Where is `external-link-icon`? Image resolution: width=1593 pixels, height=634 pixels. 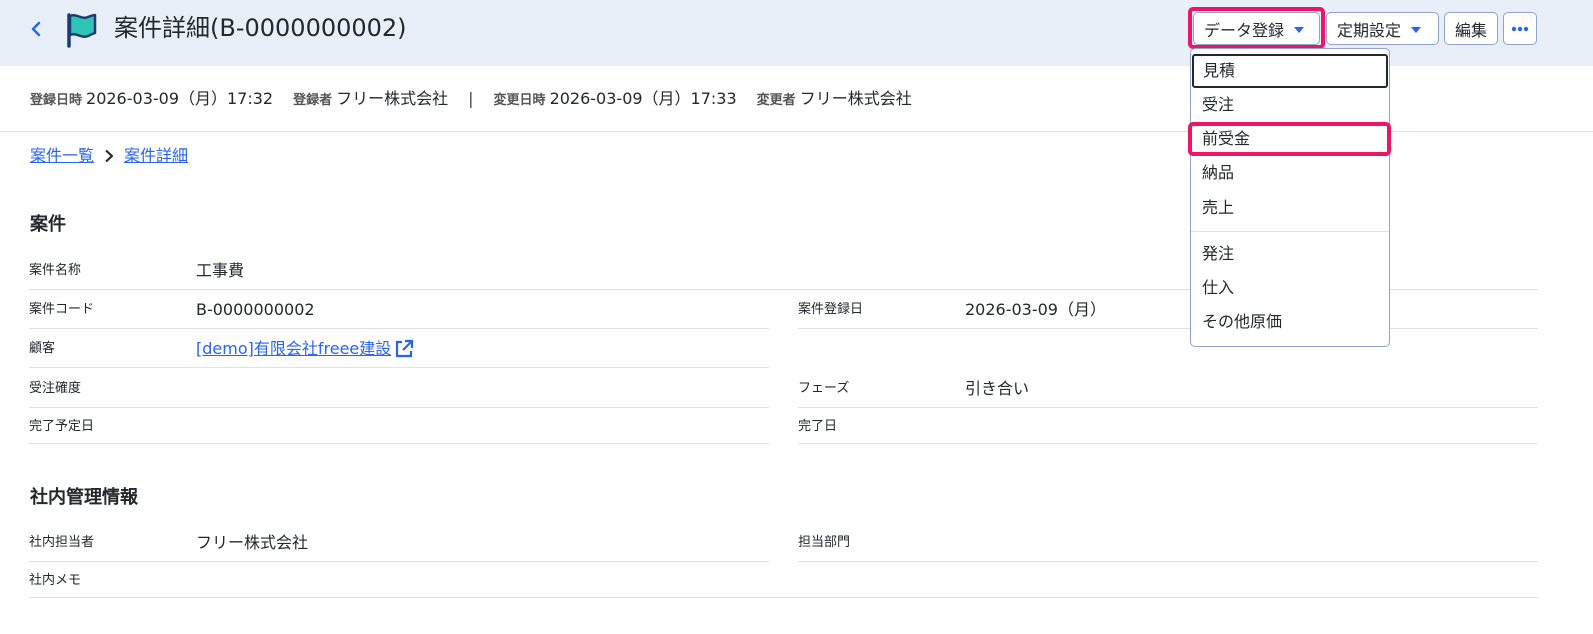
external-link-icon is located at coordinates (405, 348).